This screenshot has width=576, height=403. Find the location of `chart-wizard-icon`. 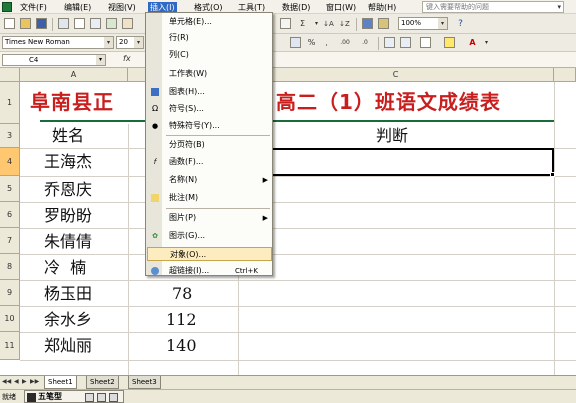

chart-wizard-icon is located at coordinates (367, 23).